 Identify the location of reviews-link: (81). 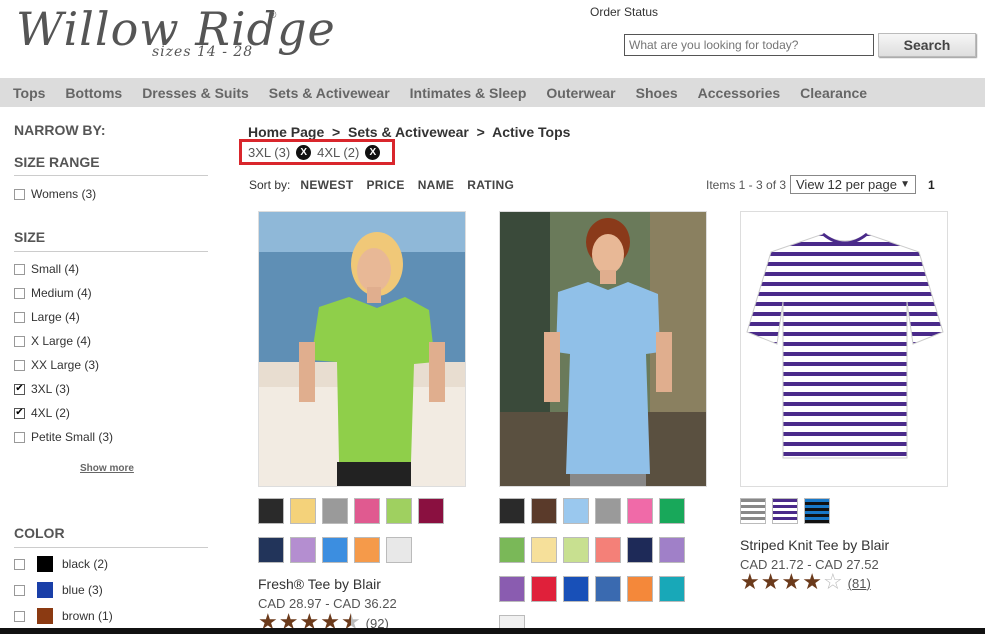
(859, 583).